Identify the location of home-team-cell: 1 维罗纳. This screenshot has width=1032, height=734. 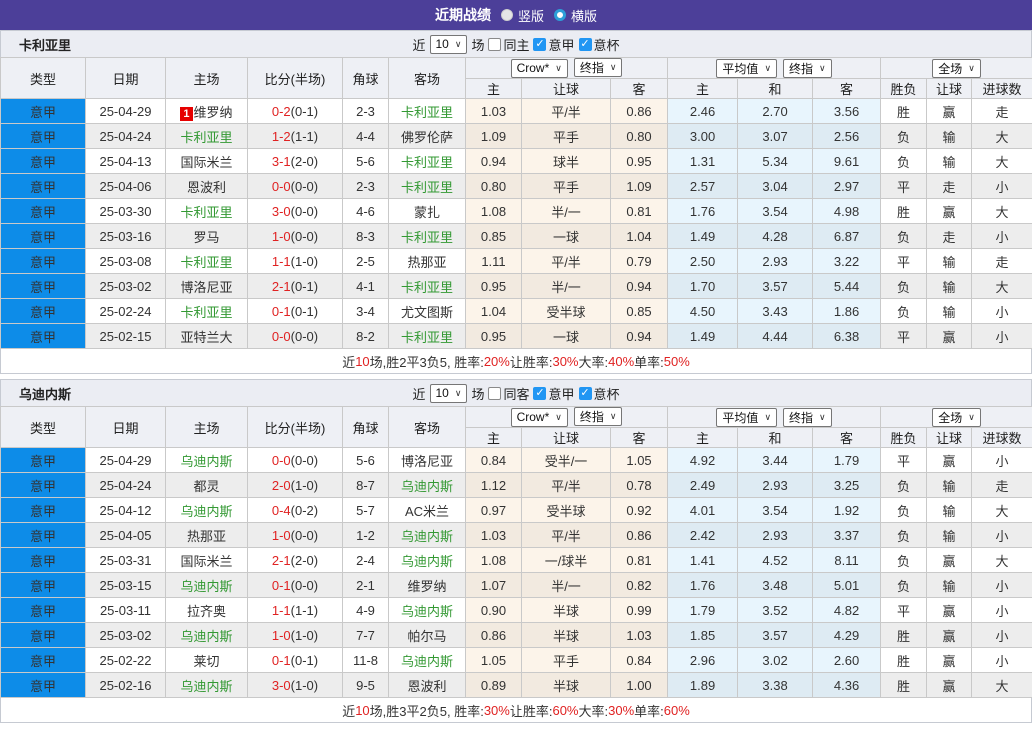
(206, 111).